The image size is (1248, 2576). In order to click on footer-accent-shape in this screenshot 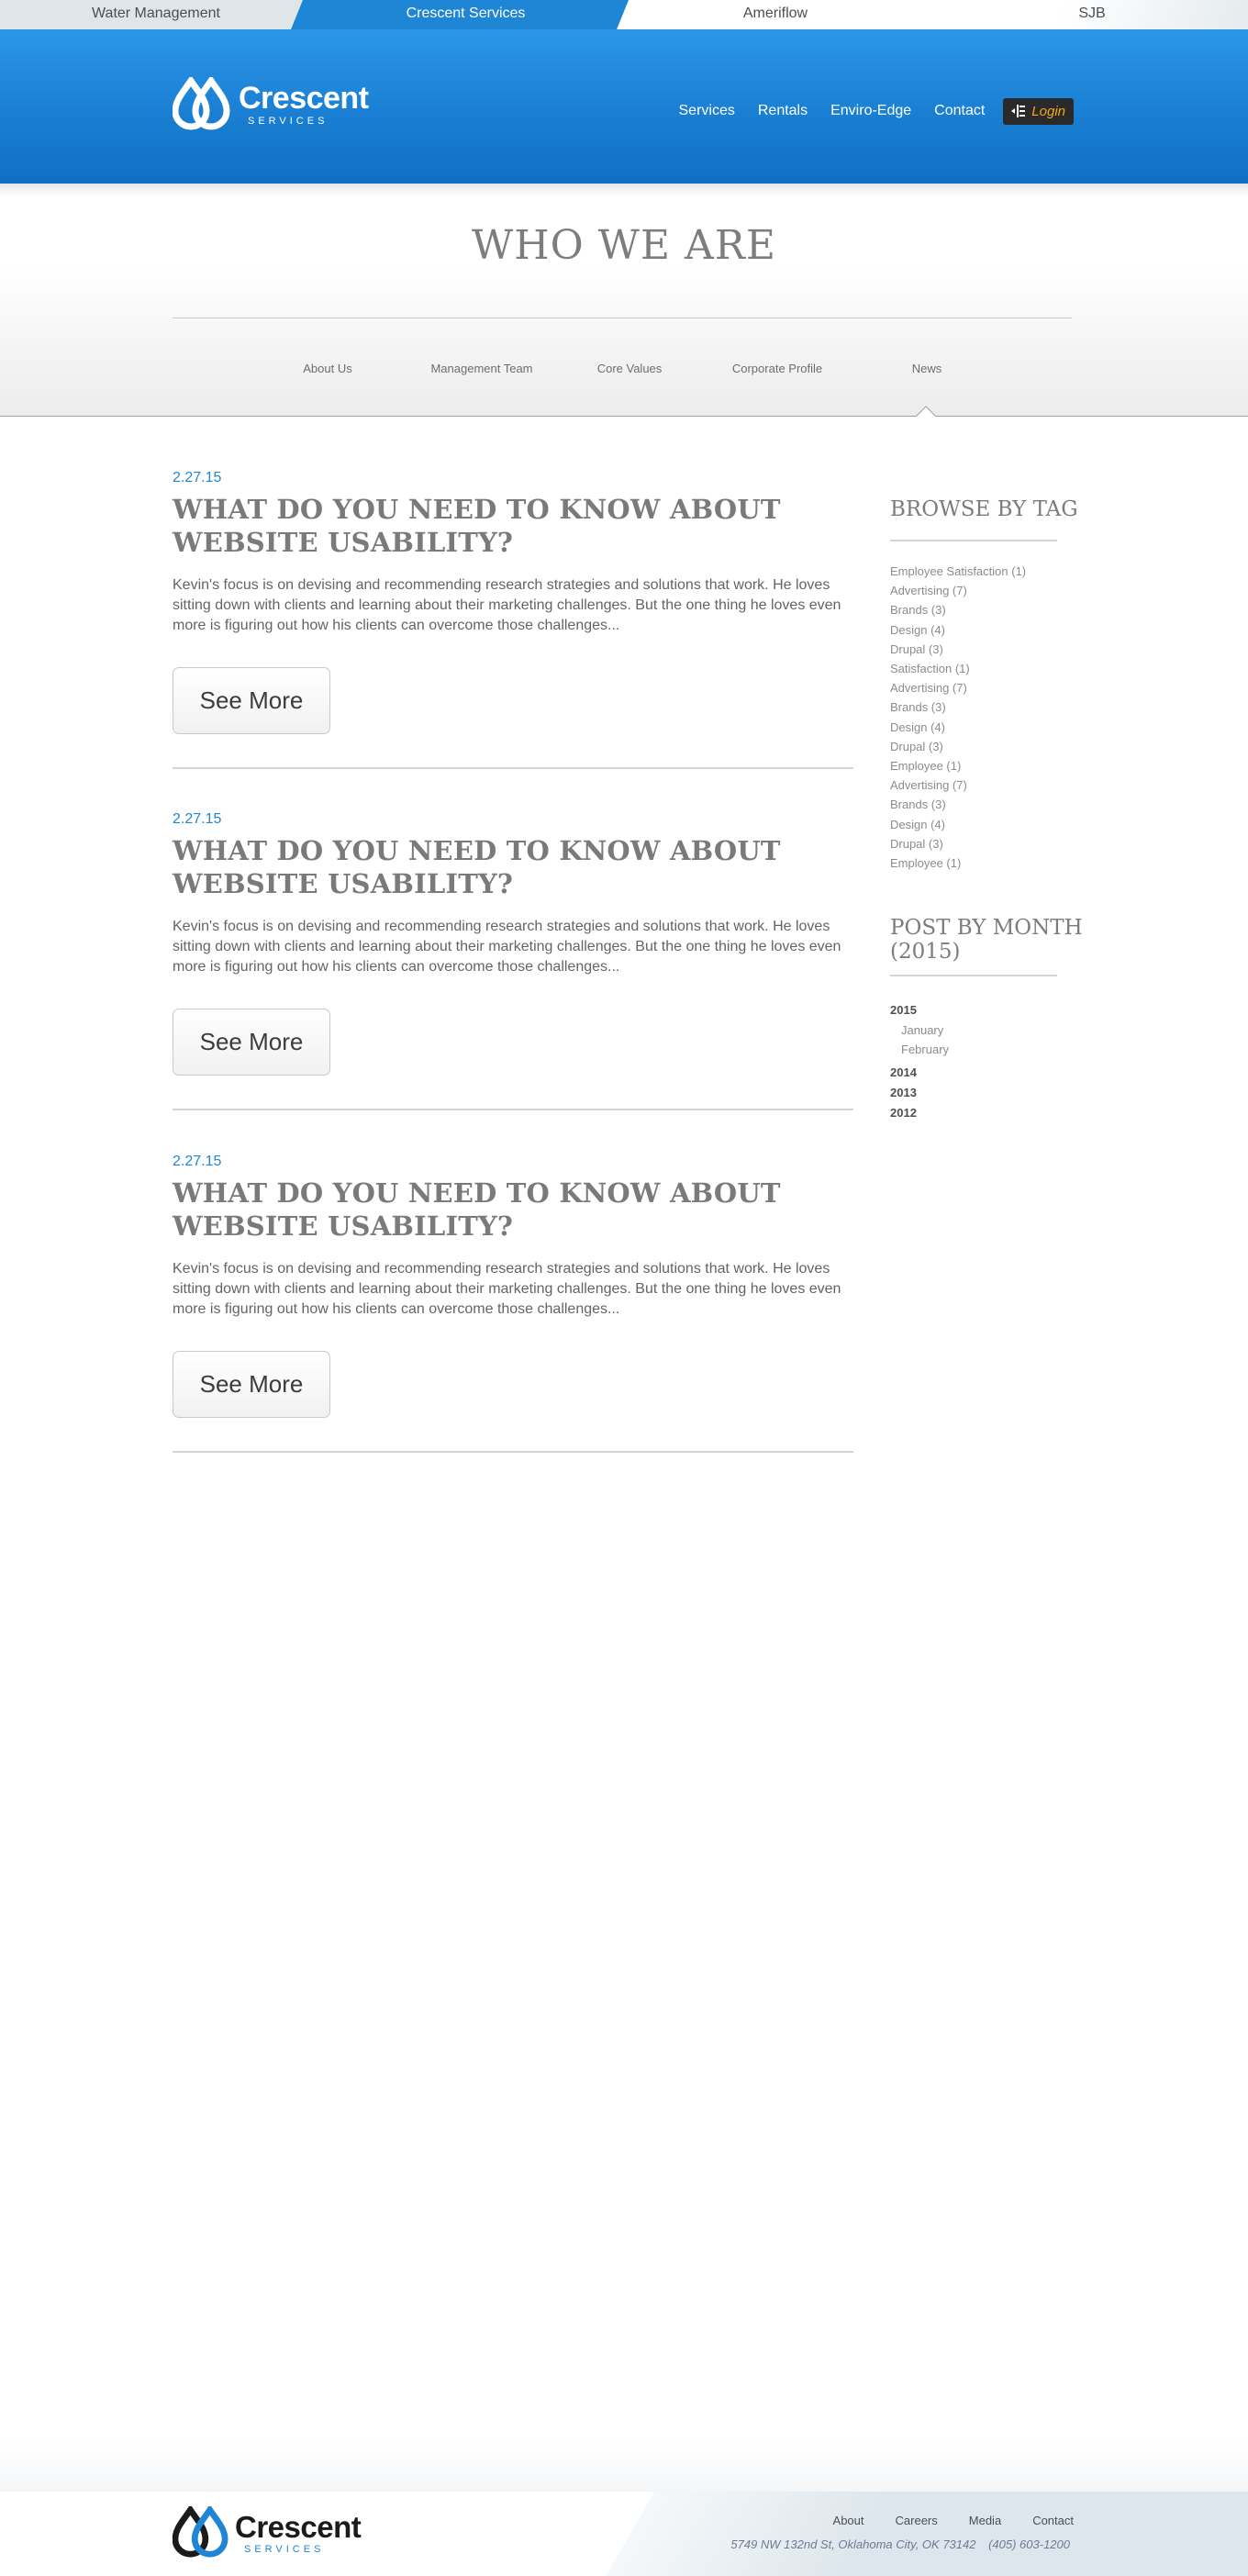, I will do `click(927, 2534)`.